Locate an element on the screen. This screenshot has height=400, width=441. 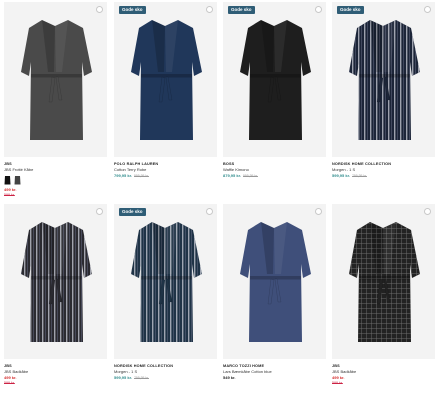
swatch-black-robe is located at coordinates (7, 180).